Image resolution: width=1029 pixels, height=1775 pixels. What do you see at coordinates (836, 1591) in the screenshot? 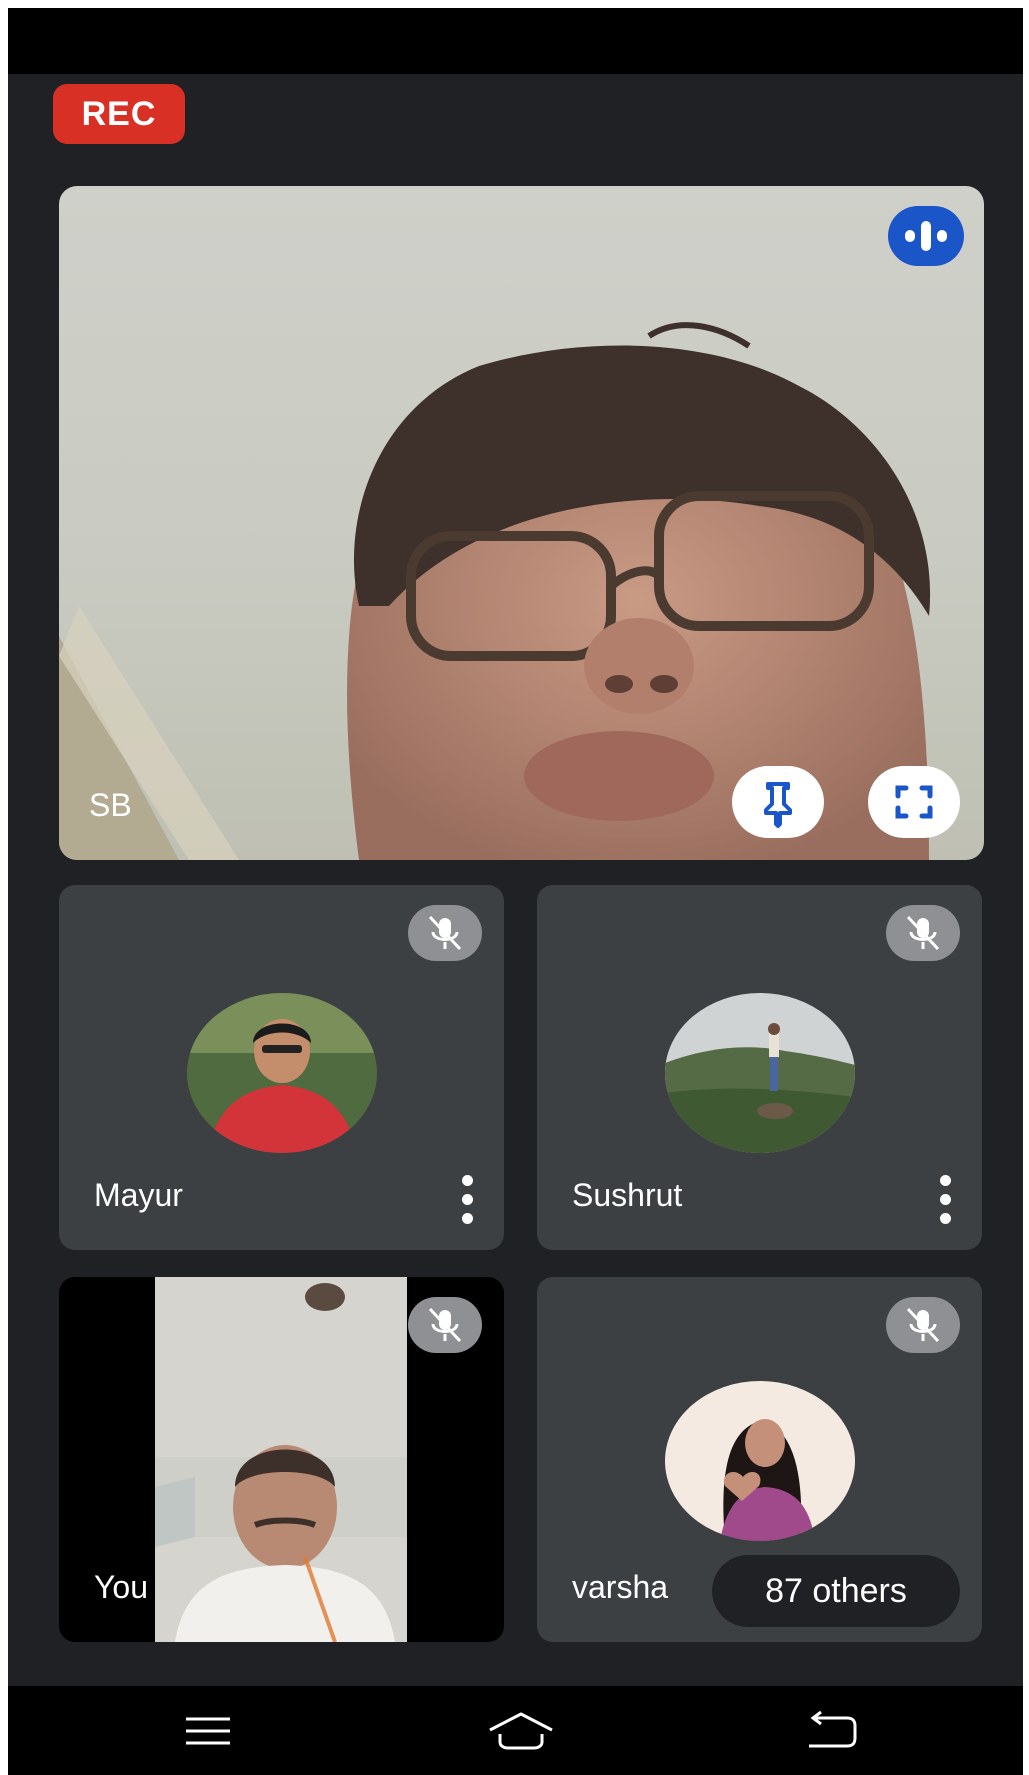
I see `others-count-button: 87 others` at bounding box center [836, 1591].